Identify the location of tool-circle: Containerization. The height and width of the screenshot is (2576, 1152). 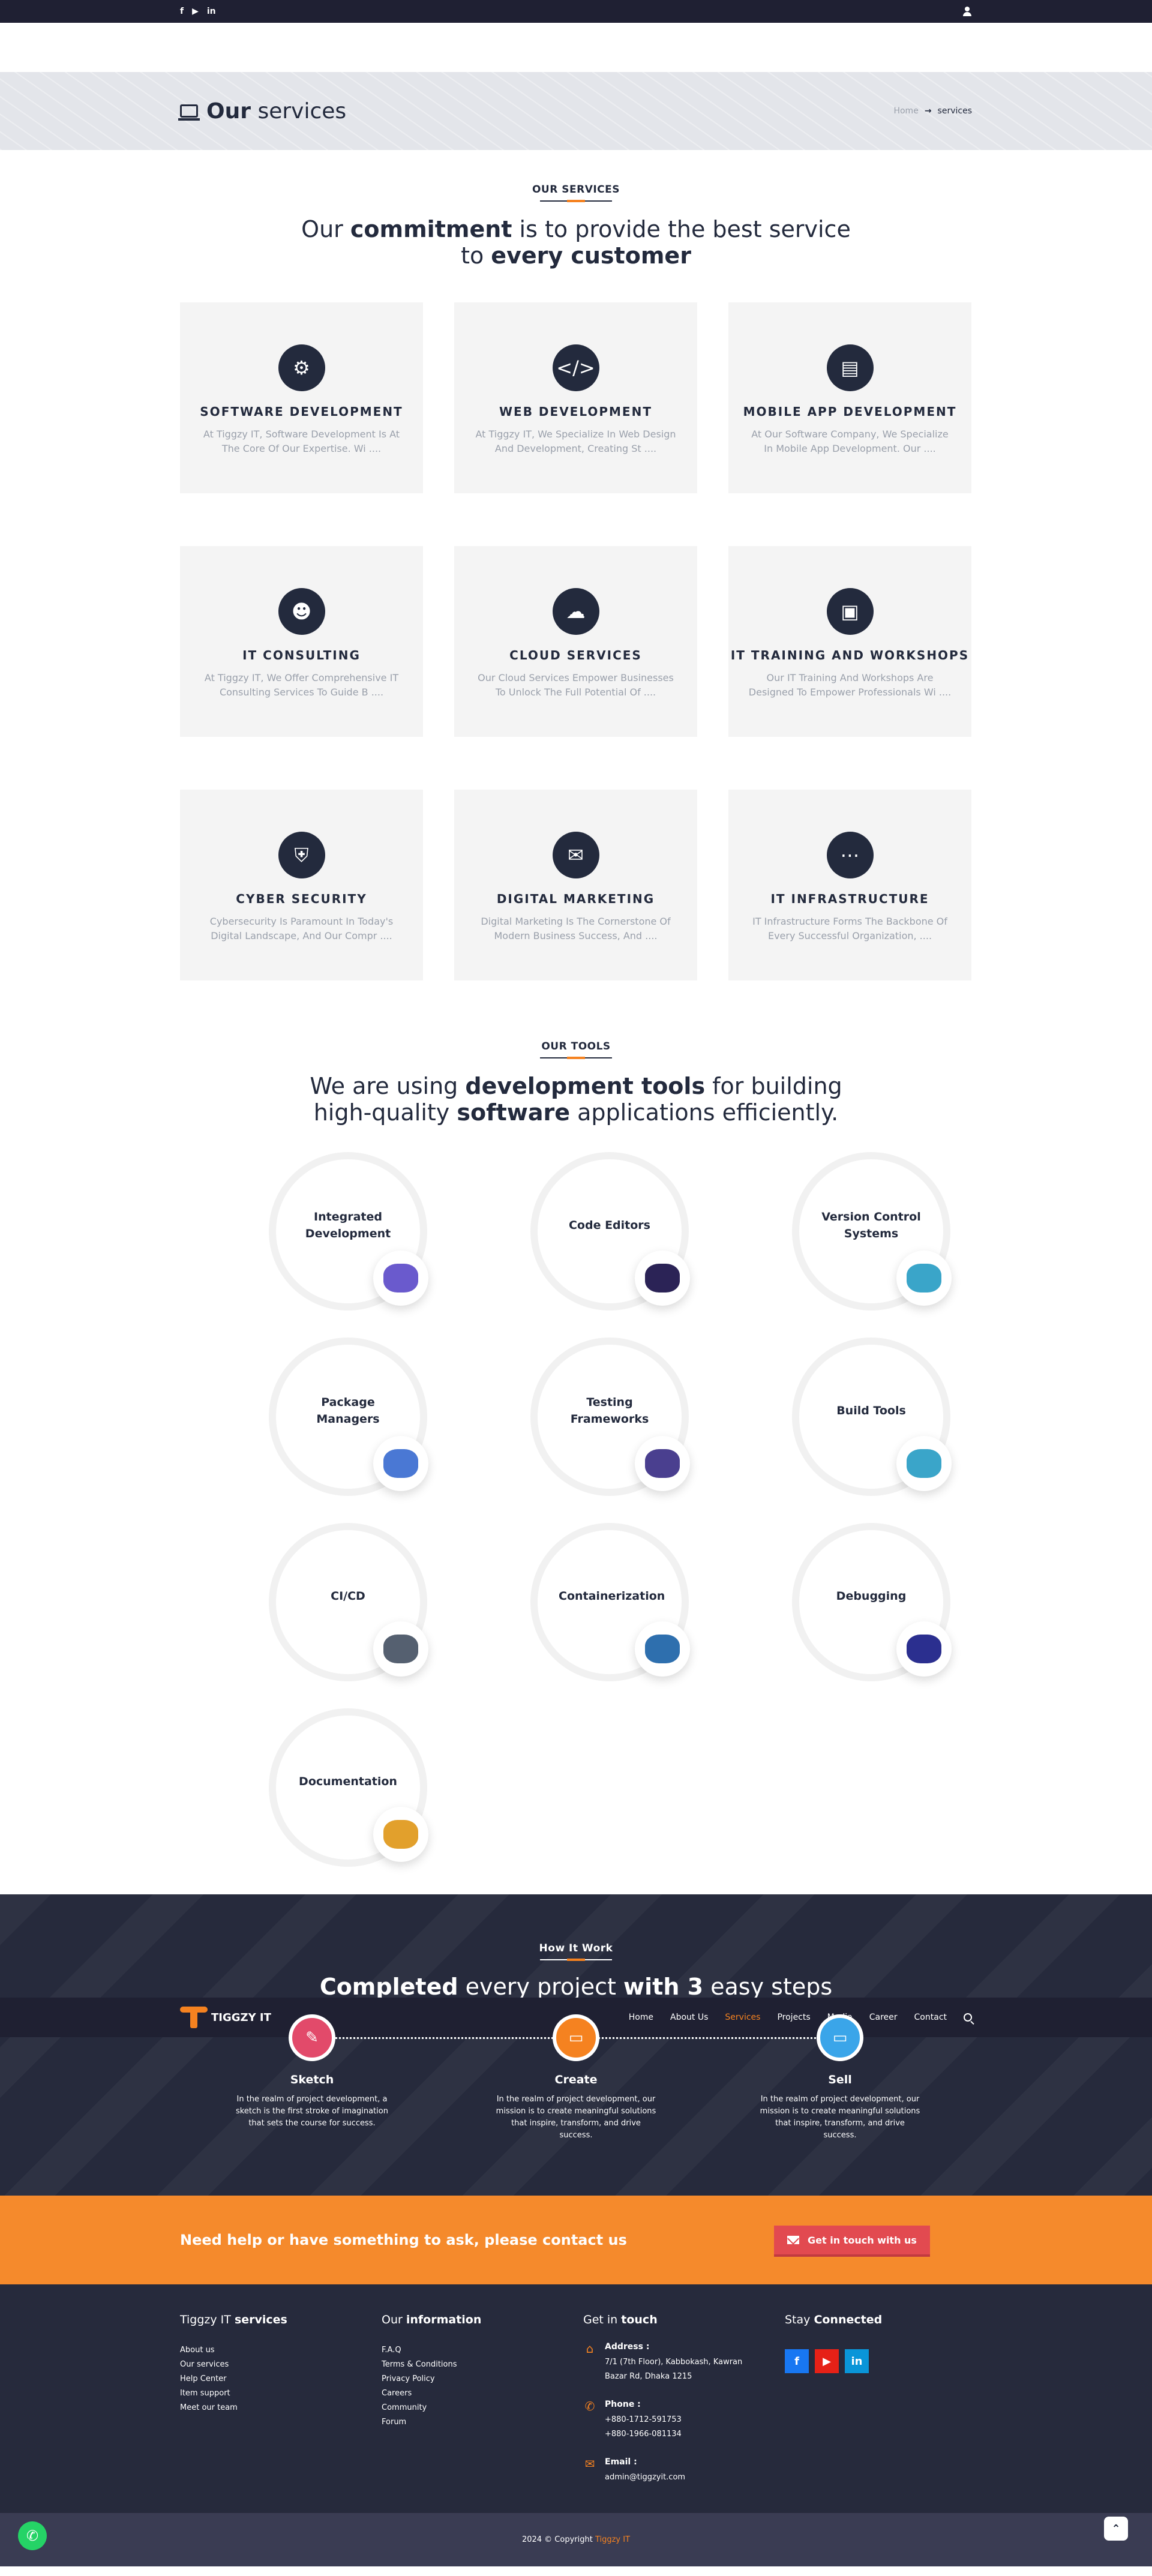
(610, 1602).